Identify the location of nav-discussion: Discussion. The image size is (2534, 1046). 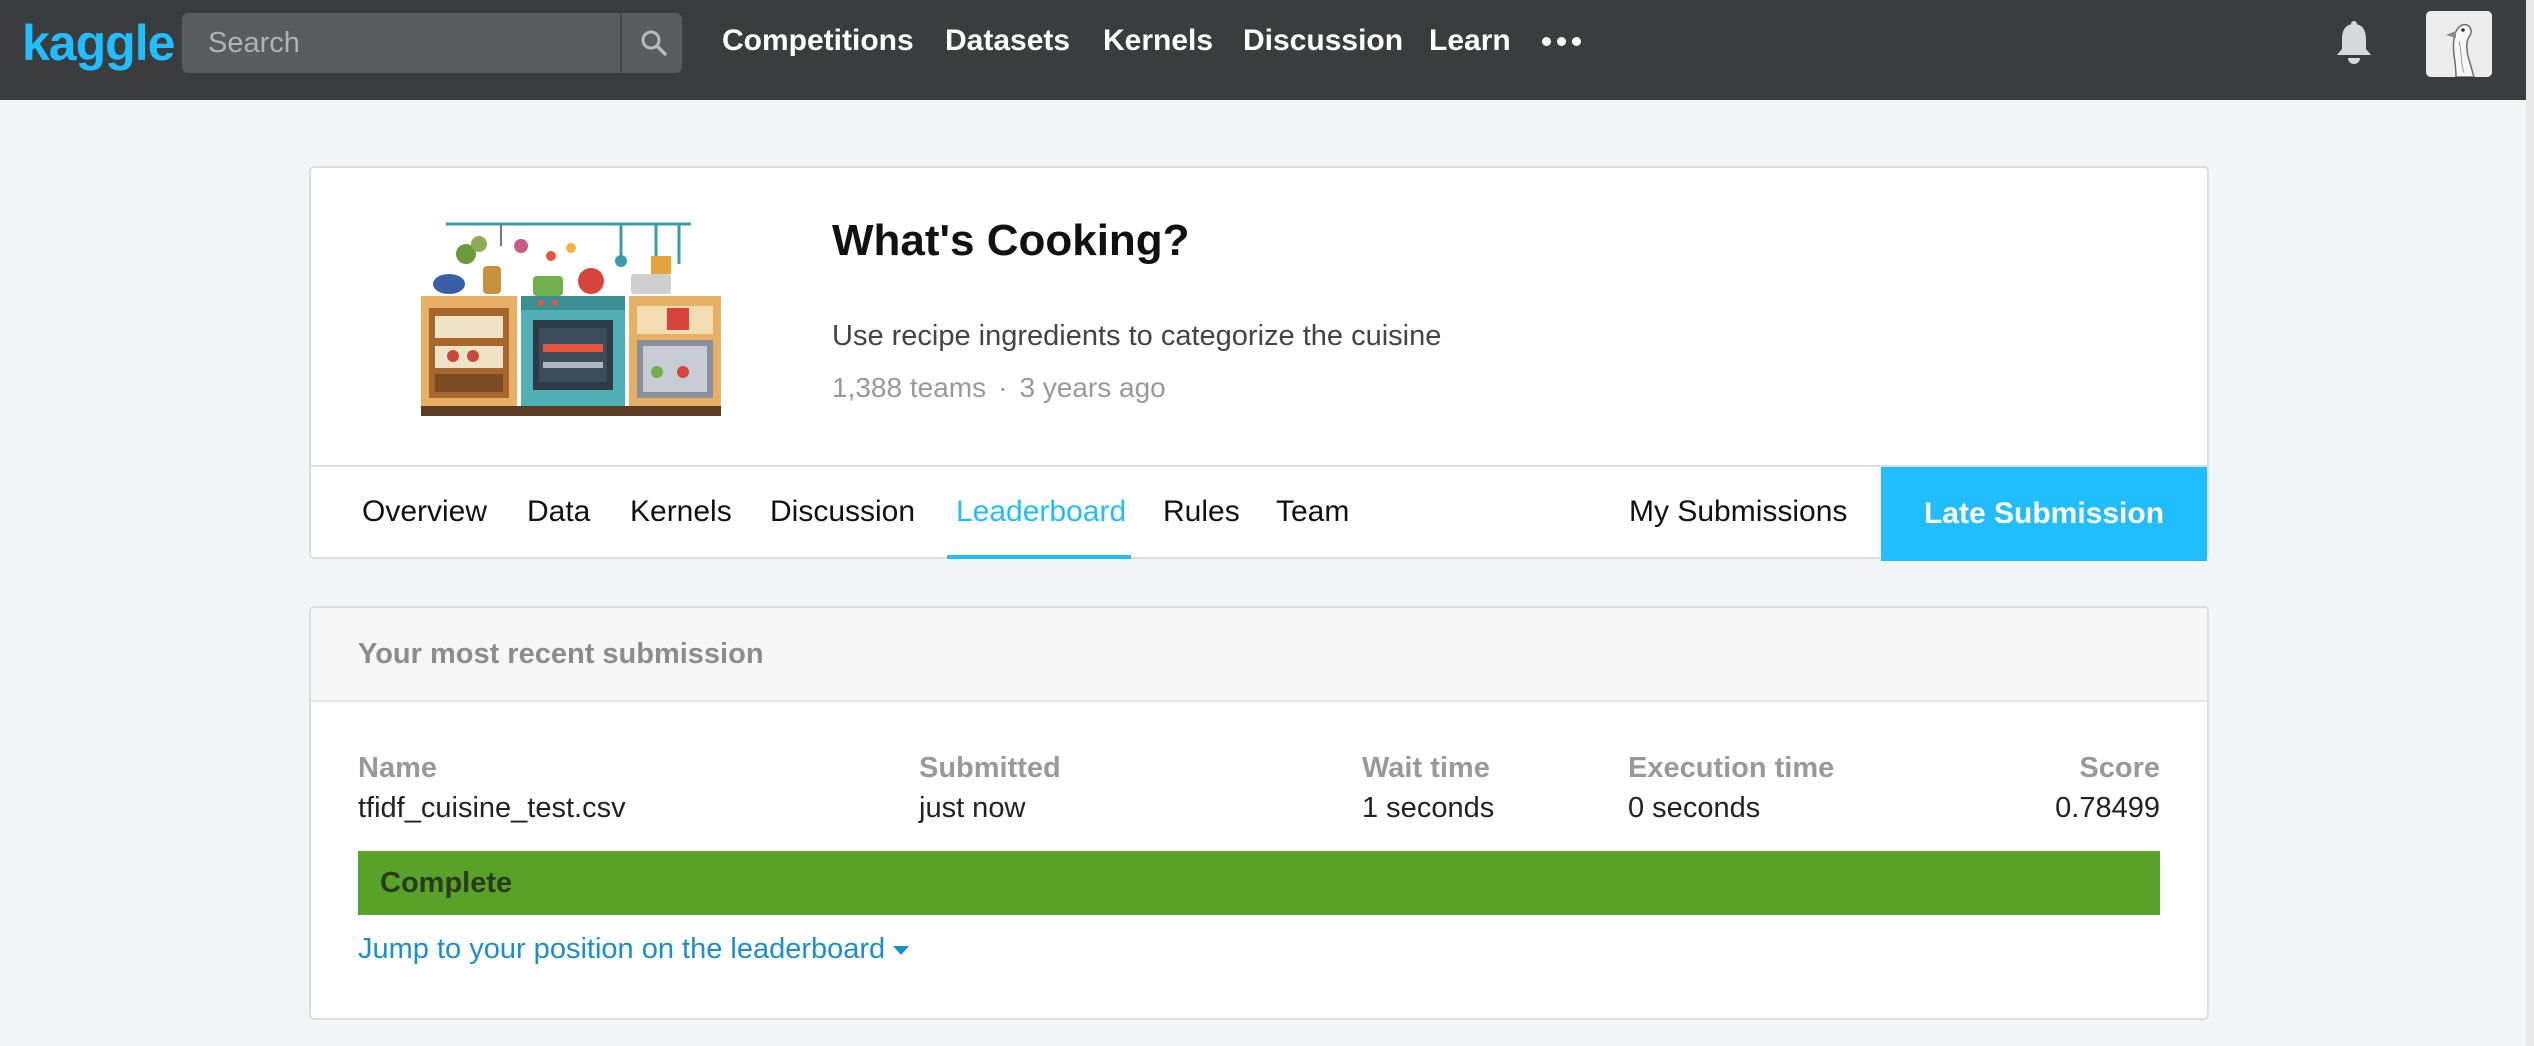
(1323, 41).